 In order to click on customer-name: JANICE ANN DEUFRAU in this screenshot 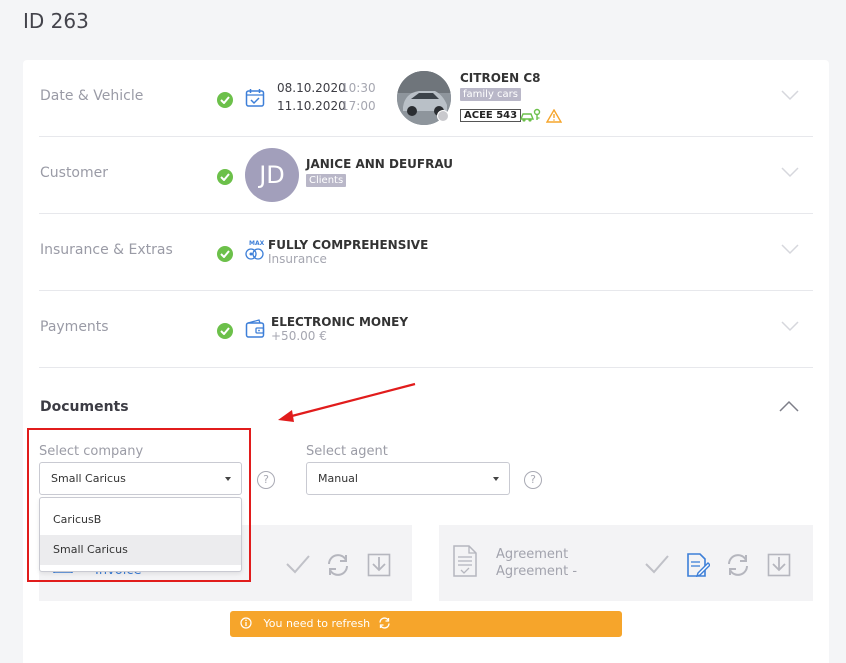, I will do `click(379, 164)`.